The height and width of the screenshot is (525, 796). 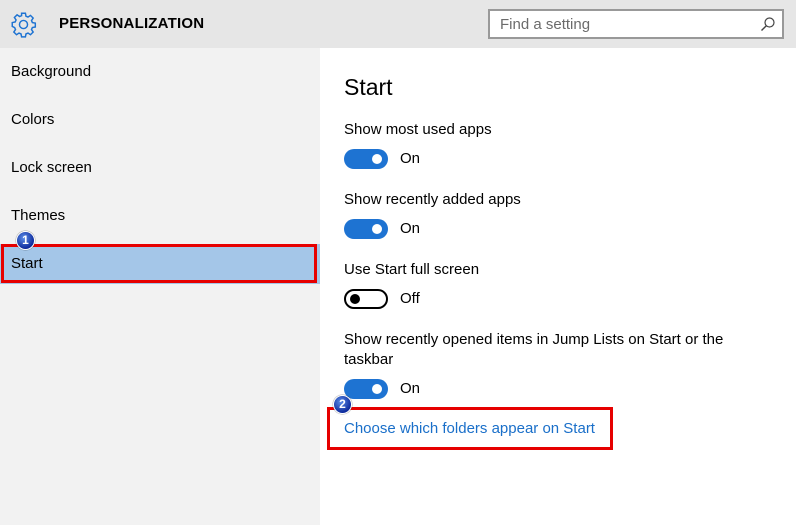 I want to click on sidebar-item-lock-screen: Lock screen, so click(x=160, y=168).